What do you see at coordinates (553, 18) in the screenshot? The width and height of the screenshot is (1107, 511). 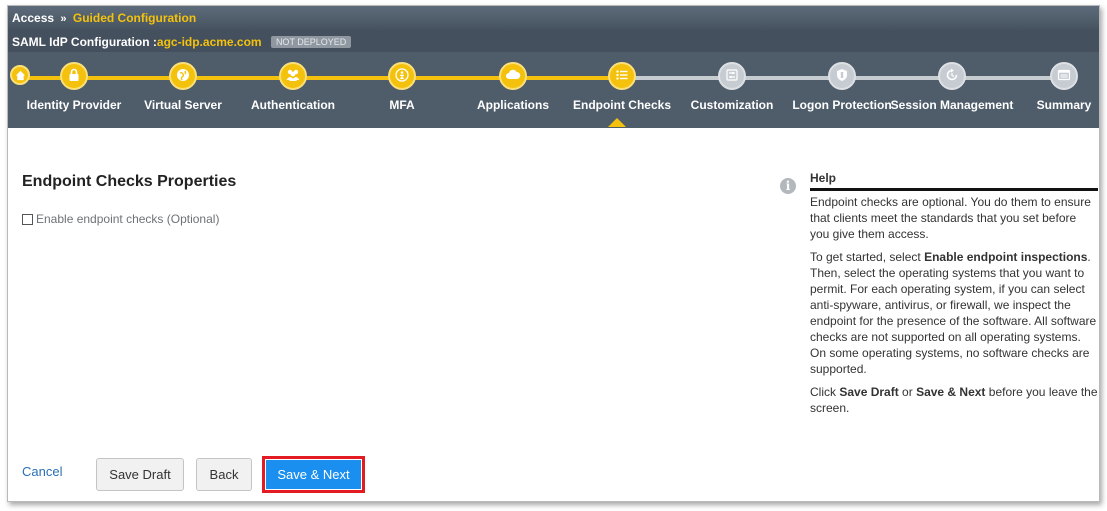 I see `breadcrumb: Access » Guided Configuration` at bounding box center [553, 18].